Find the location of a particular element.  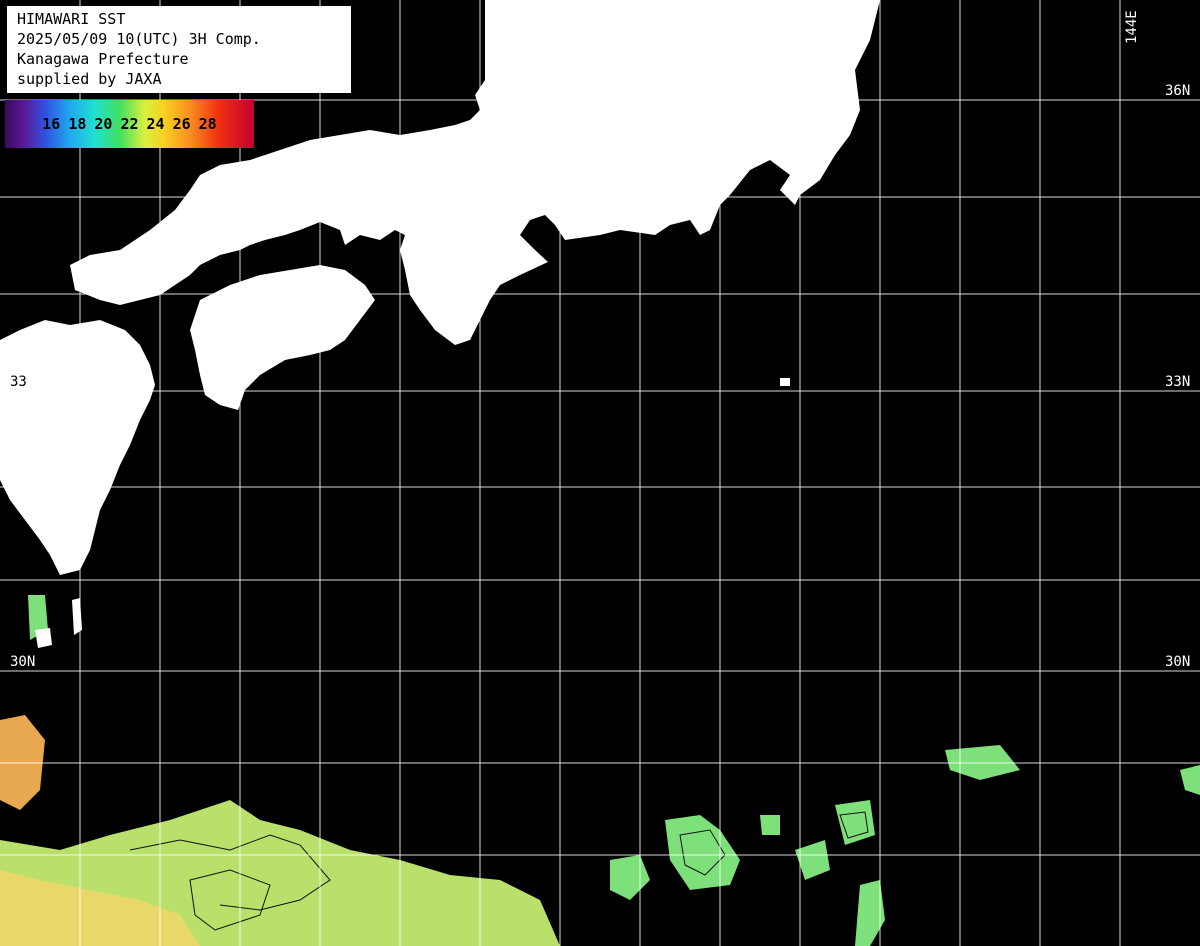

supplier-text: supplied by JAXA is located at coordinates (89, 79).